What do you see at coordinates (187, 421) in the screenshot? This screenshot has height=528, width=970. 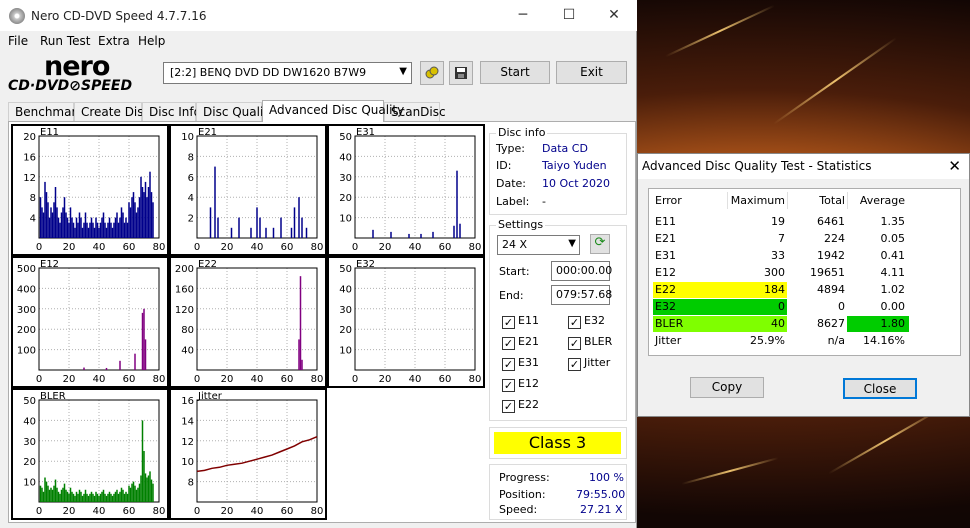 I see `y-tick-label: 14` at bounding box center [187, 421].